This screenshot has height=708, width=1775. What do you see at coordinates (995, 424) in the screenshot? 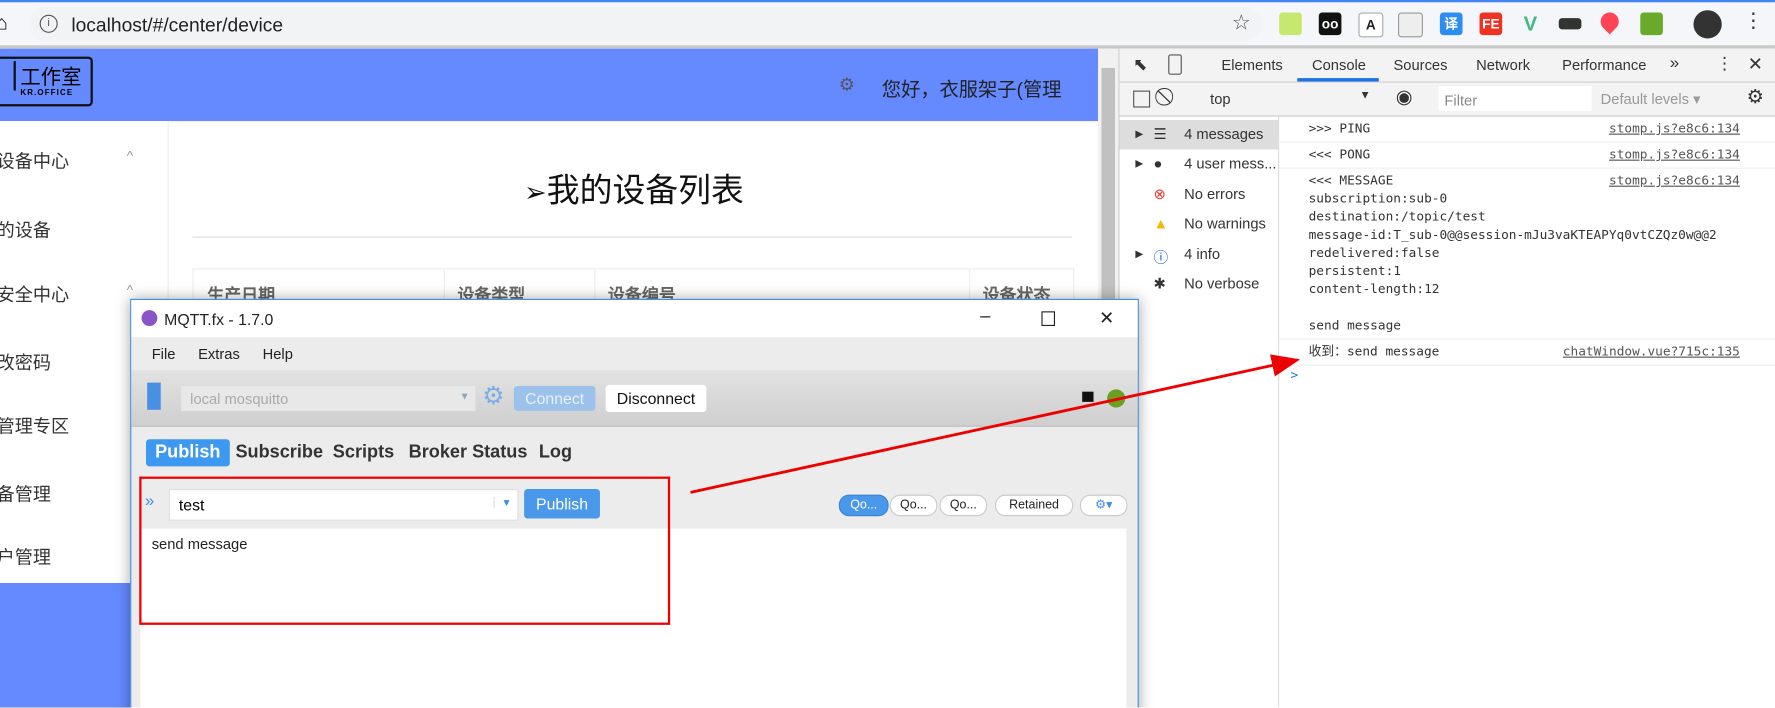
I see `annotation-arrow` at bounding box center [995, 424].